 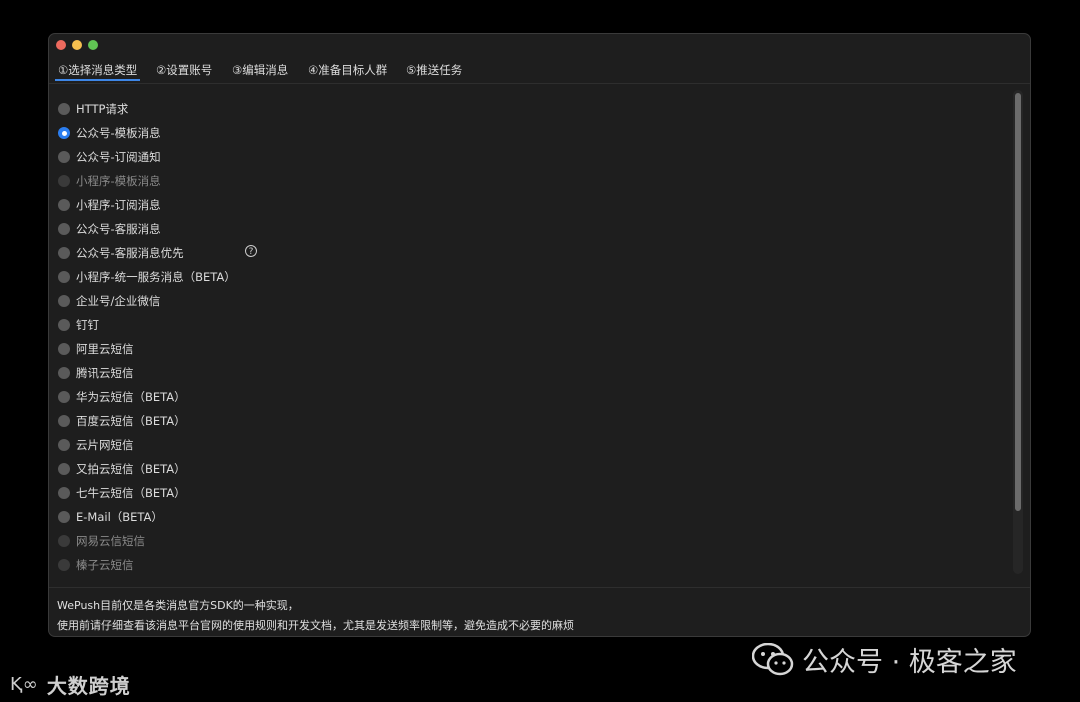 I want to click on watermark-bottom-right: 公众号 · 极客之家, so click(x=884, y=659).